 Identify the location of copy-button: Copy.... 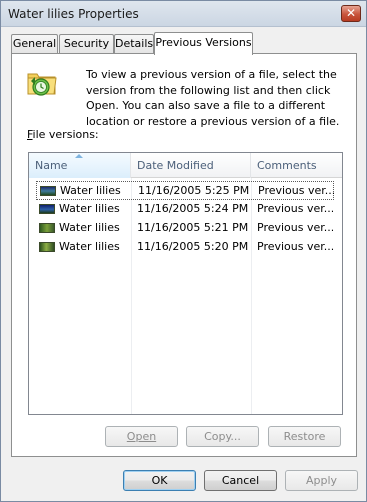
(222, 436).